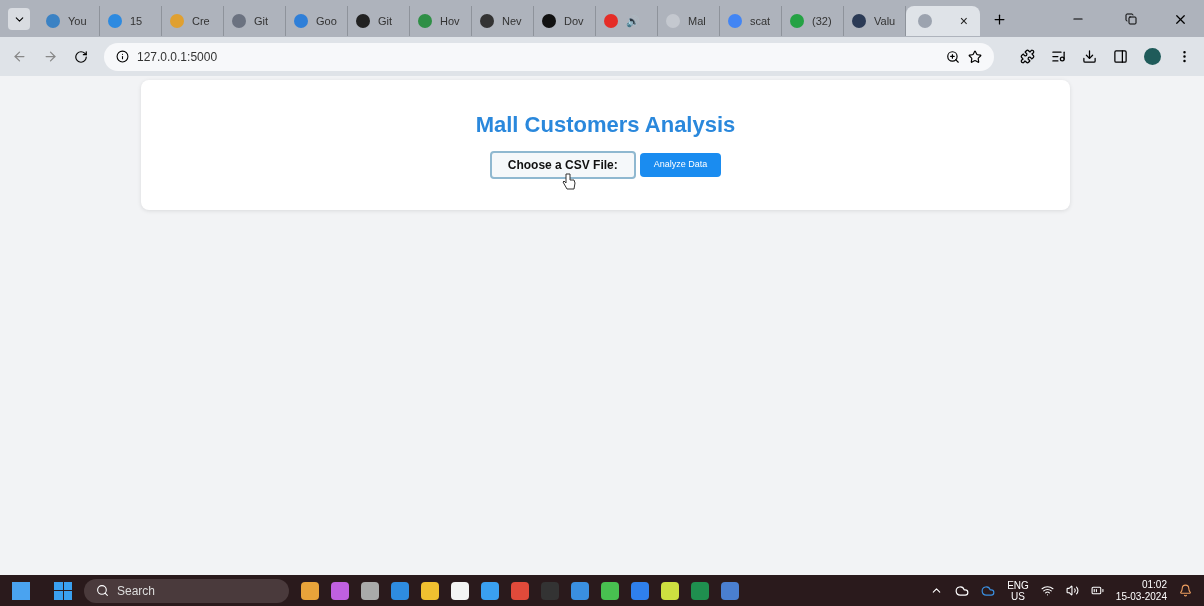 This screenshot has width=1204, height=606. I want to click on browser-tab: Nev, so click(503, 21).